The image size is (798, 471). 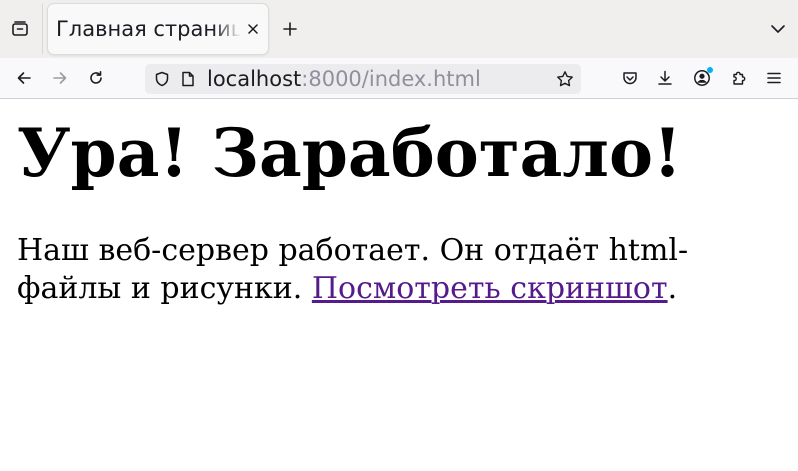 I want to click on firefox-view-icon, so click(x=20, y=29).